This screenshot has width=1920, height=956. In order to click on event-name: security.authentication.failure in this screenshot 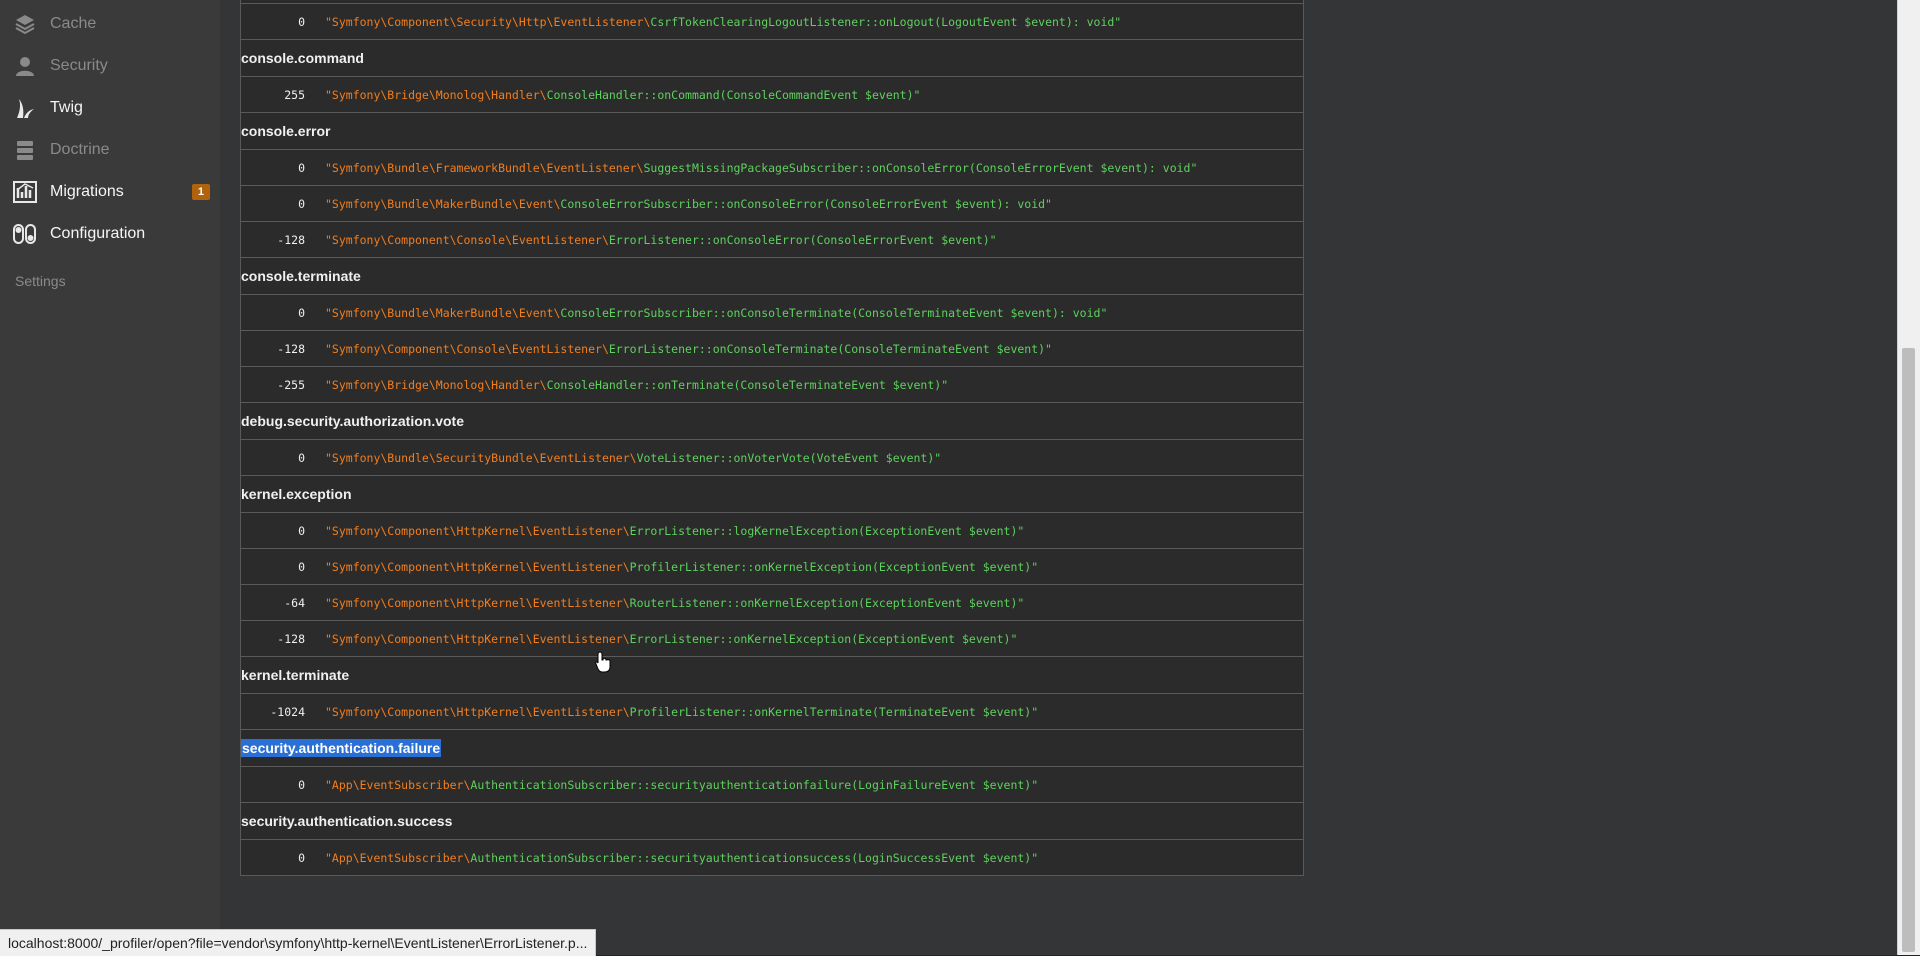, I will do `click(341, 748)`.